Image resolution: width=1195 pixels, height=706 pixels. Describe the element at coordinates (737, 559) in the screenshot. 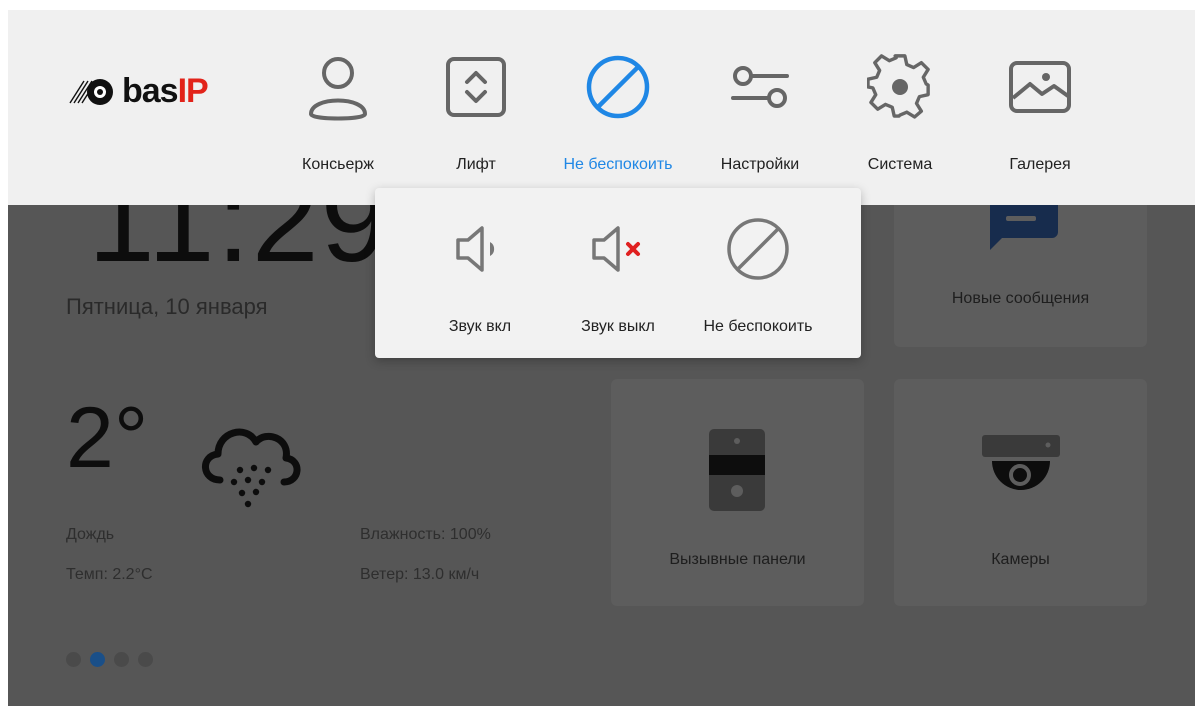

I see `tile-label: Вызывные панели` at that location.